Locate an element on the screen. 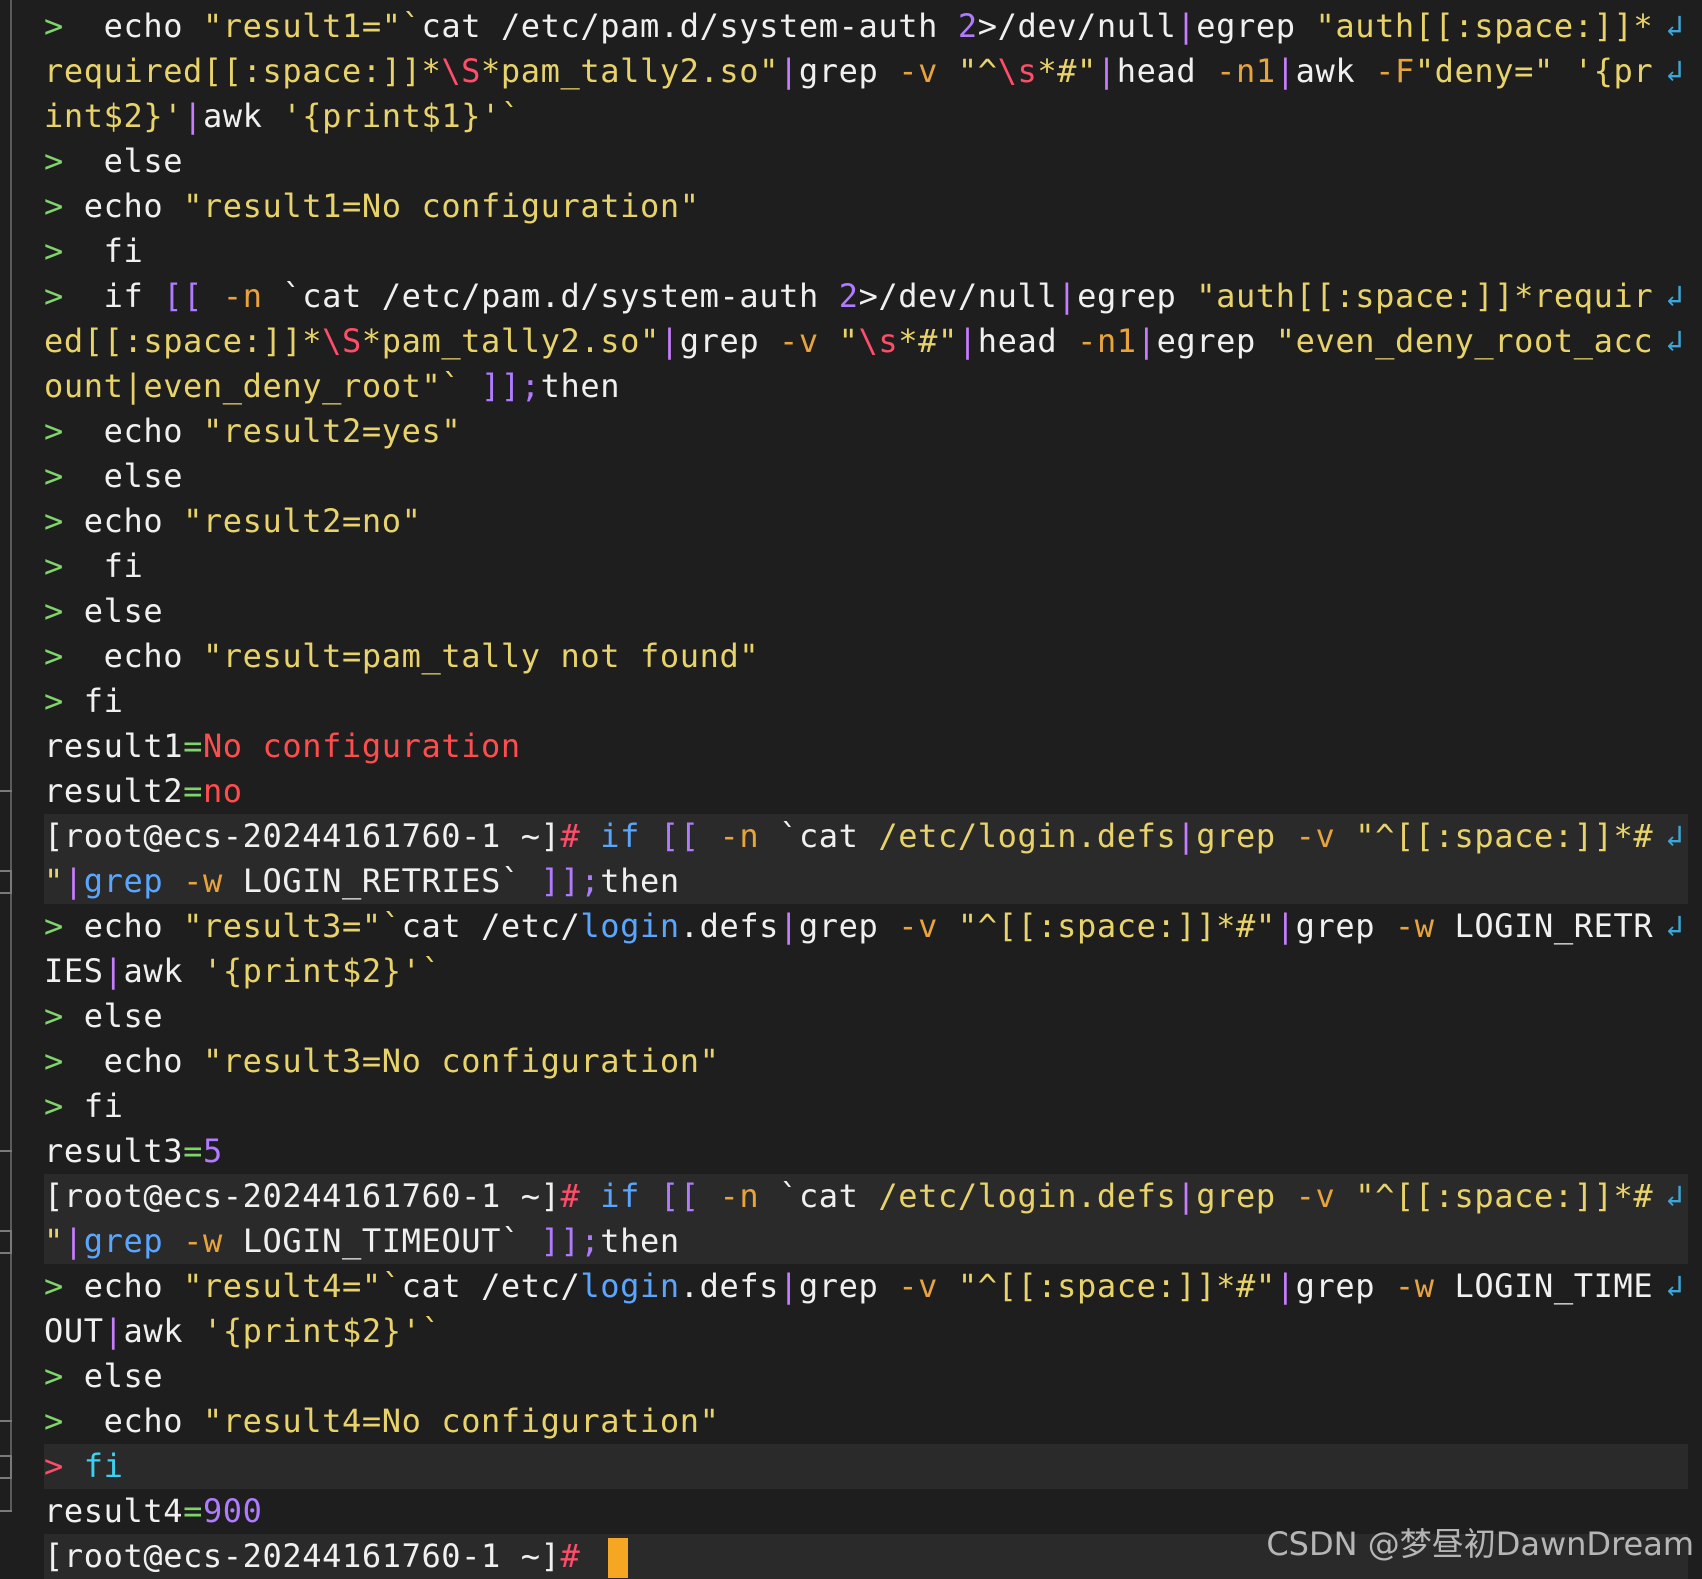 The width and height of the screenshot is (1702, 1579). terminal-text-segment: result3 is located at coordinates (114, 1151).